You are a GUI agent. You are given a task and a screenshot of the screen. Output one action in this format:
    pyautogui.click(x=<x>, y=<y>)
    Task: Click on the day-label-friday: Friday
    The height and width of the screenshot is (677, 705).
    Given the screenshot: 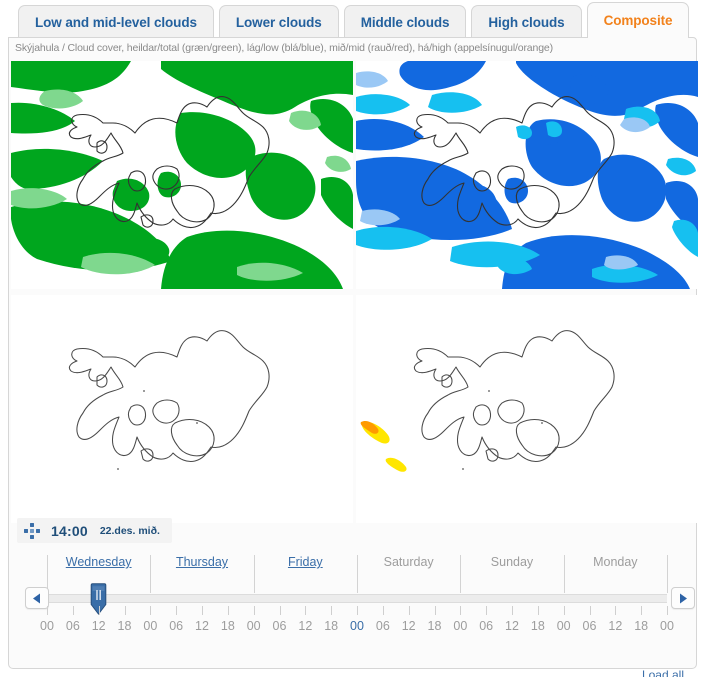 What is the action you would take?
    pyautogui.click(x=305, y=562)
    